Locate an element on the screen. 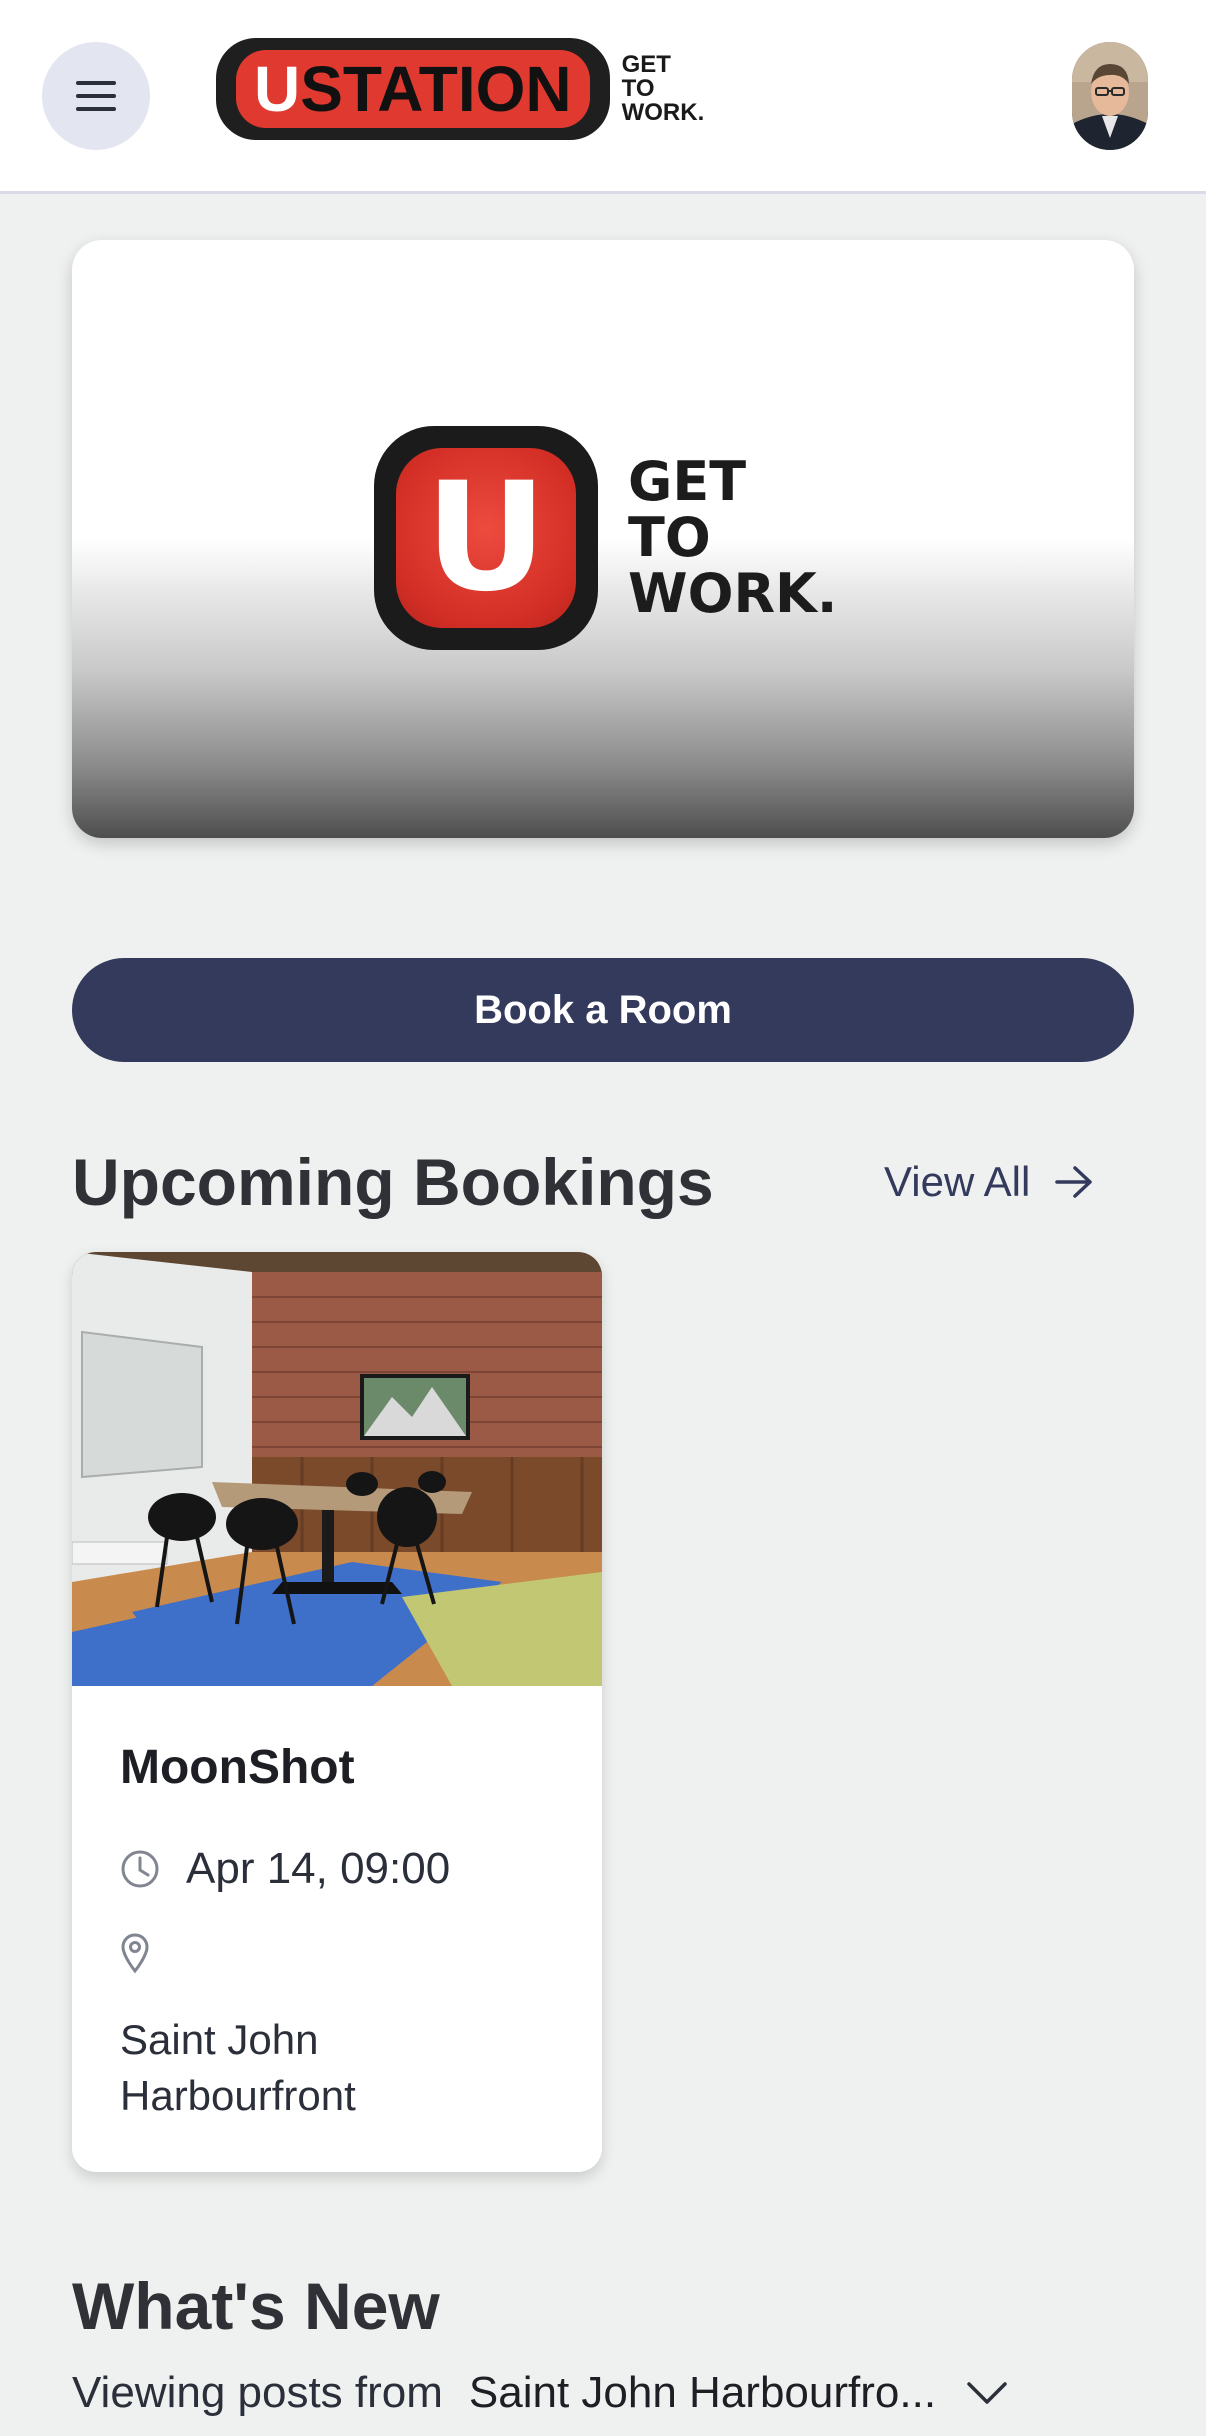 This screenshot has height=2436, width=1206. arrow-right-icon is located at coordinates (1074, 1182).